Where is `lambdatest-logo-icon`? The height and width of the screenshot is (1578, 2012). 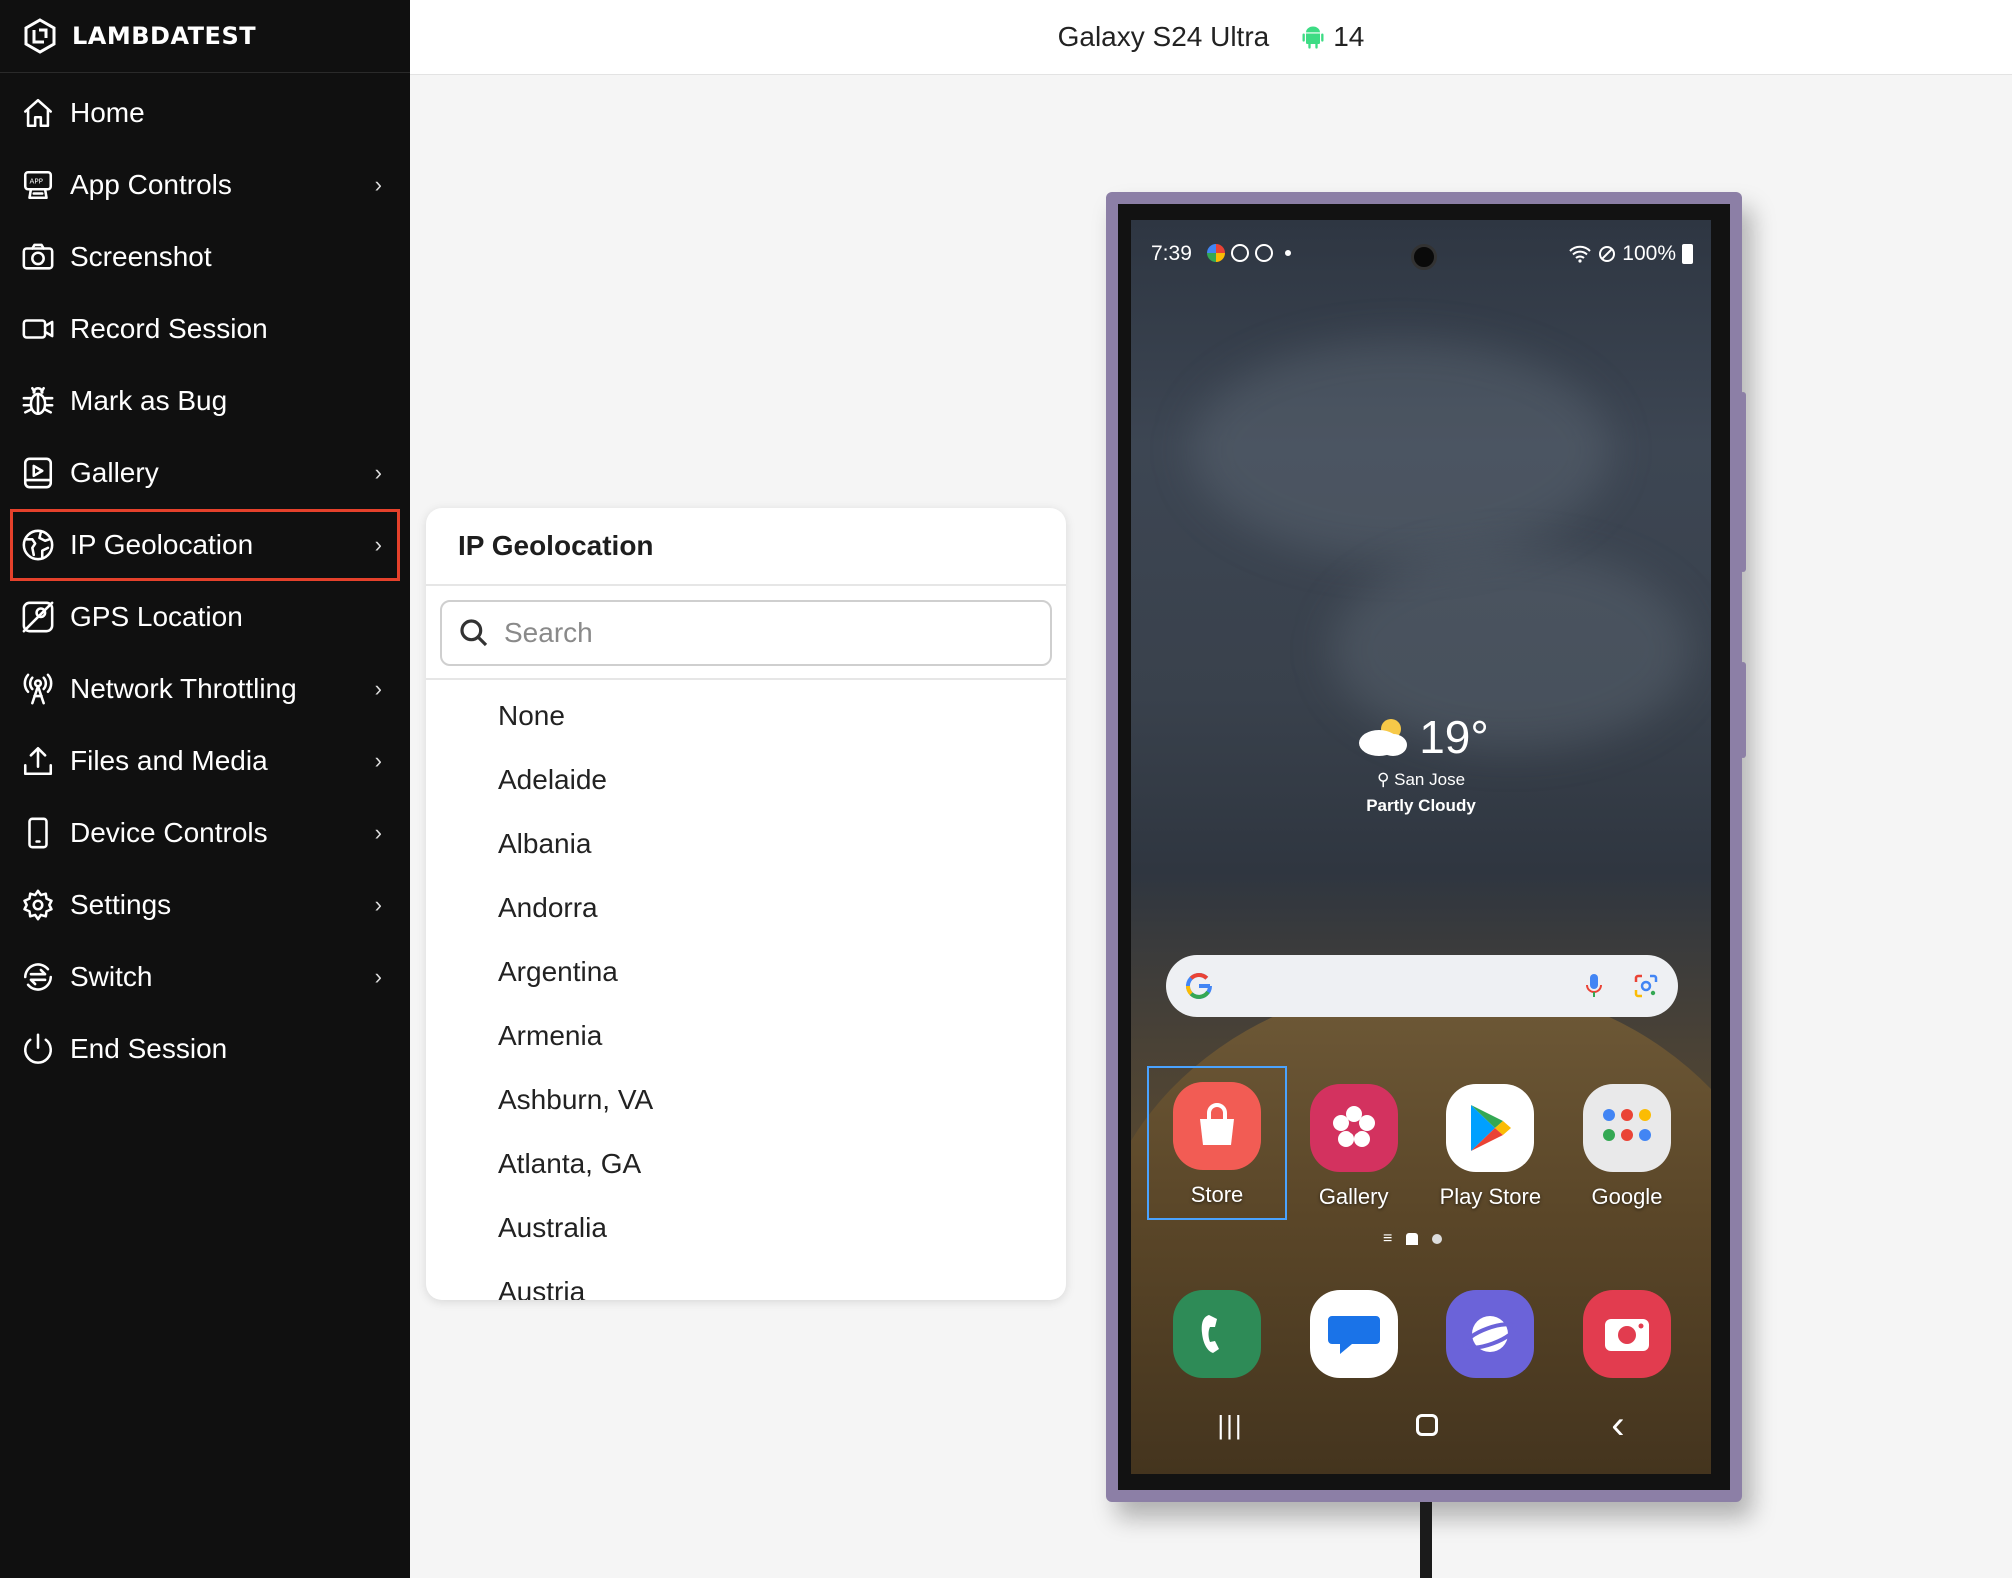 lambdatest-logo-icon is located at coordinates (40, 36).